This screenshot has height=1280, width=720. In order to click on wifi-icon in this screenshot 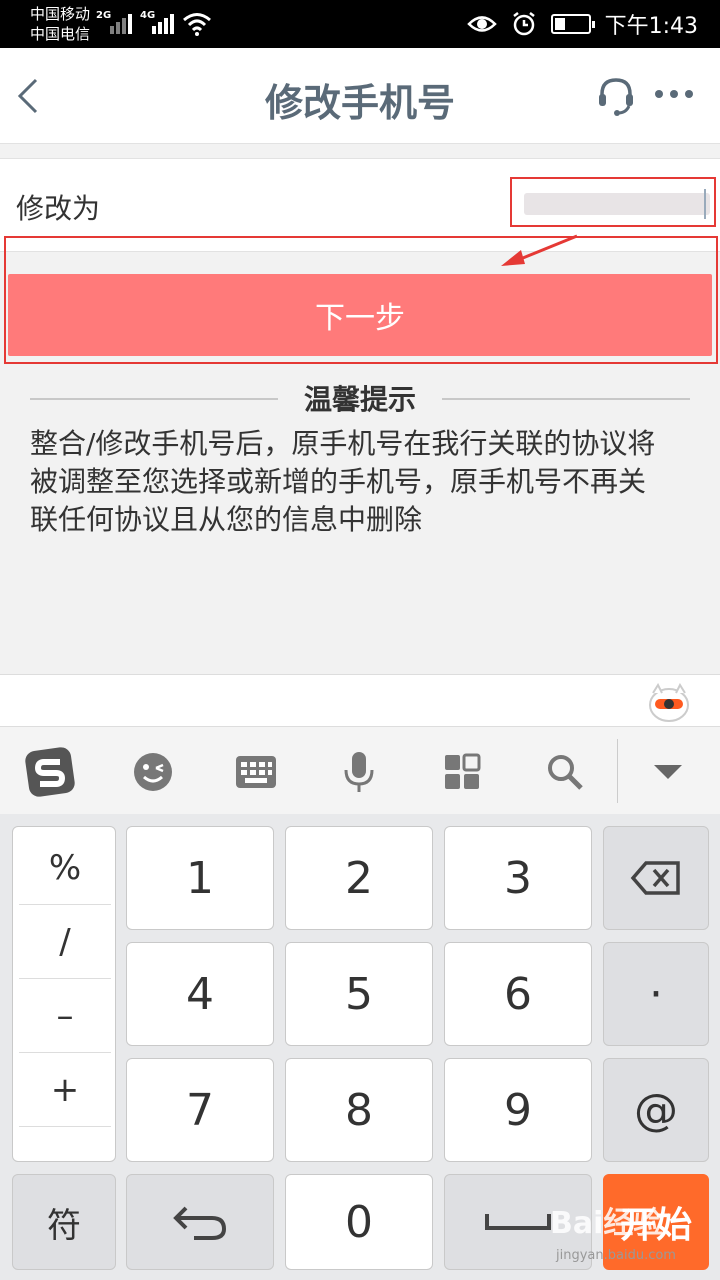, I will do `click(197, 24)`.